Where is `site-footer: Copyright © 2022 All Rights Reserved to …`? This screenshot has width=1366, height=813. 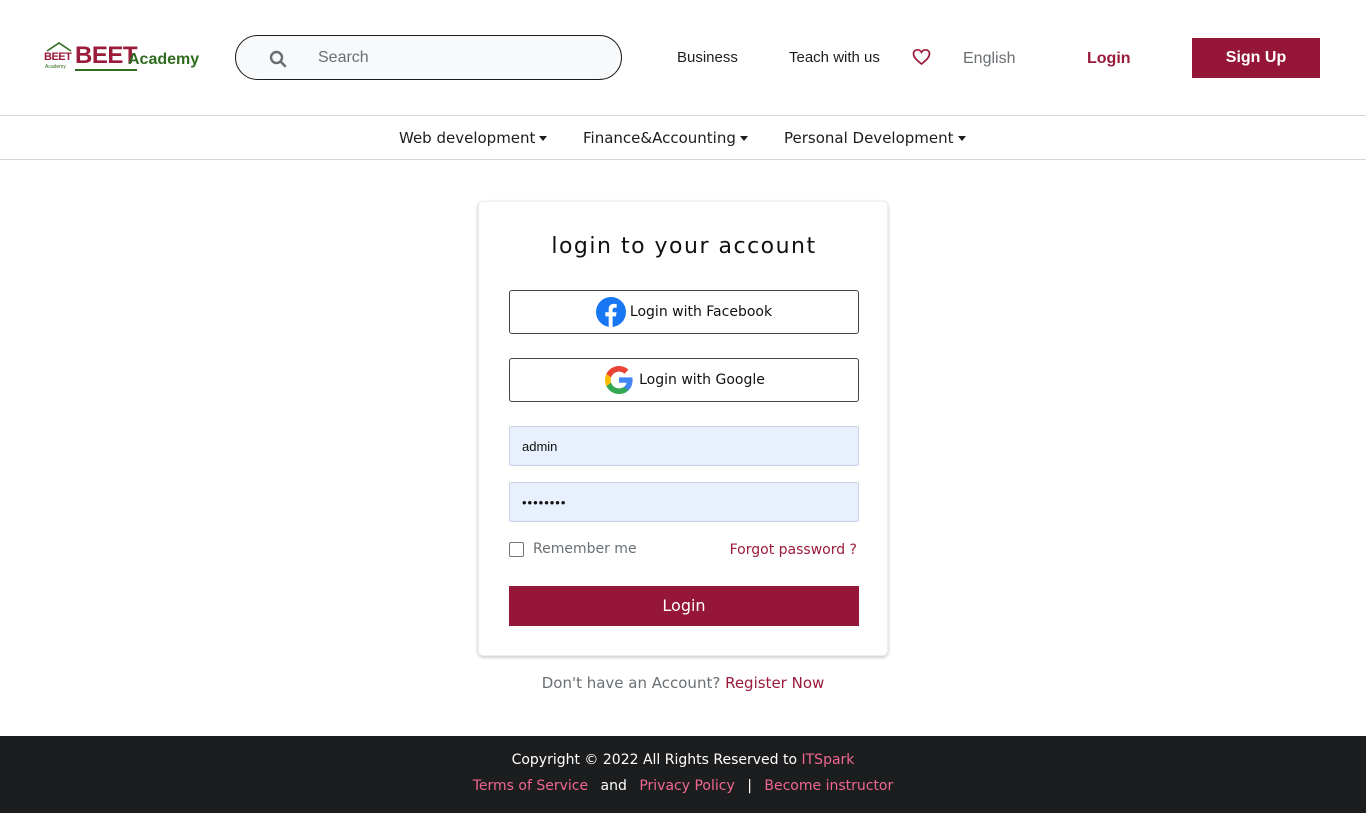 site-footer: Copyright © 2022 All Rights Reserved to … is located at coordinates (683, 774).